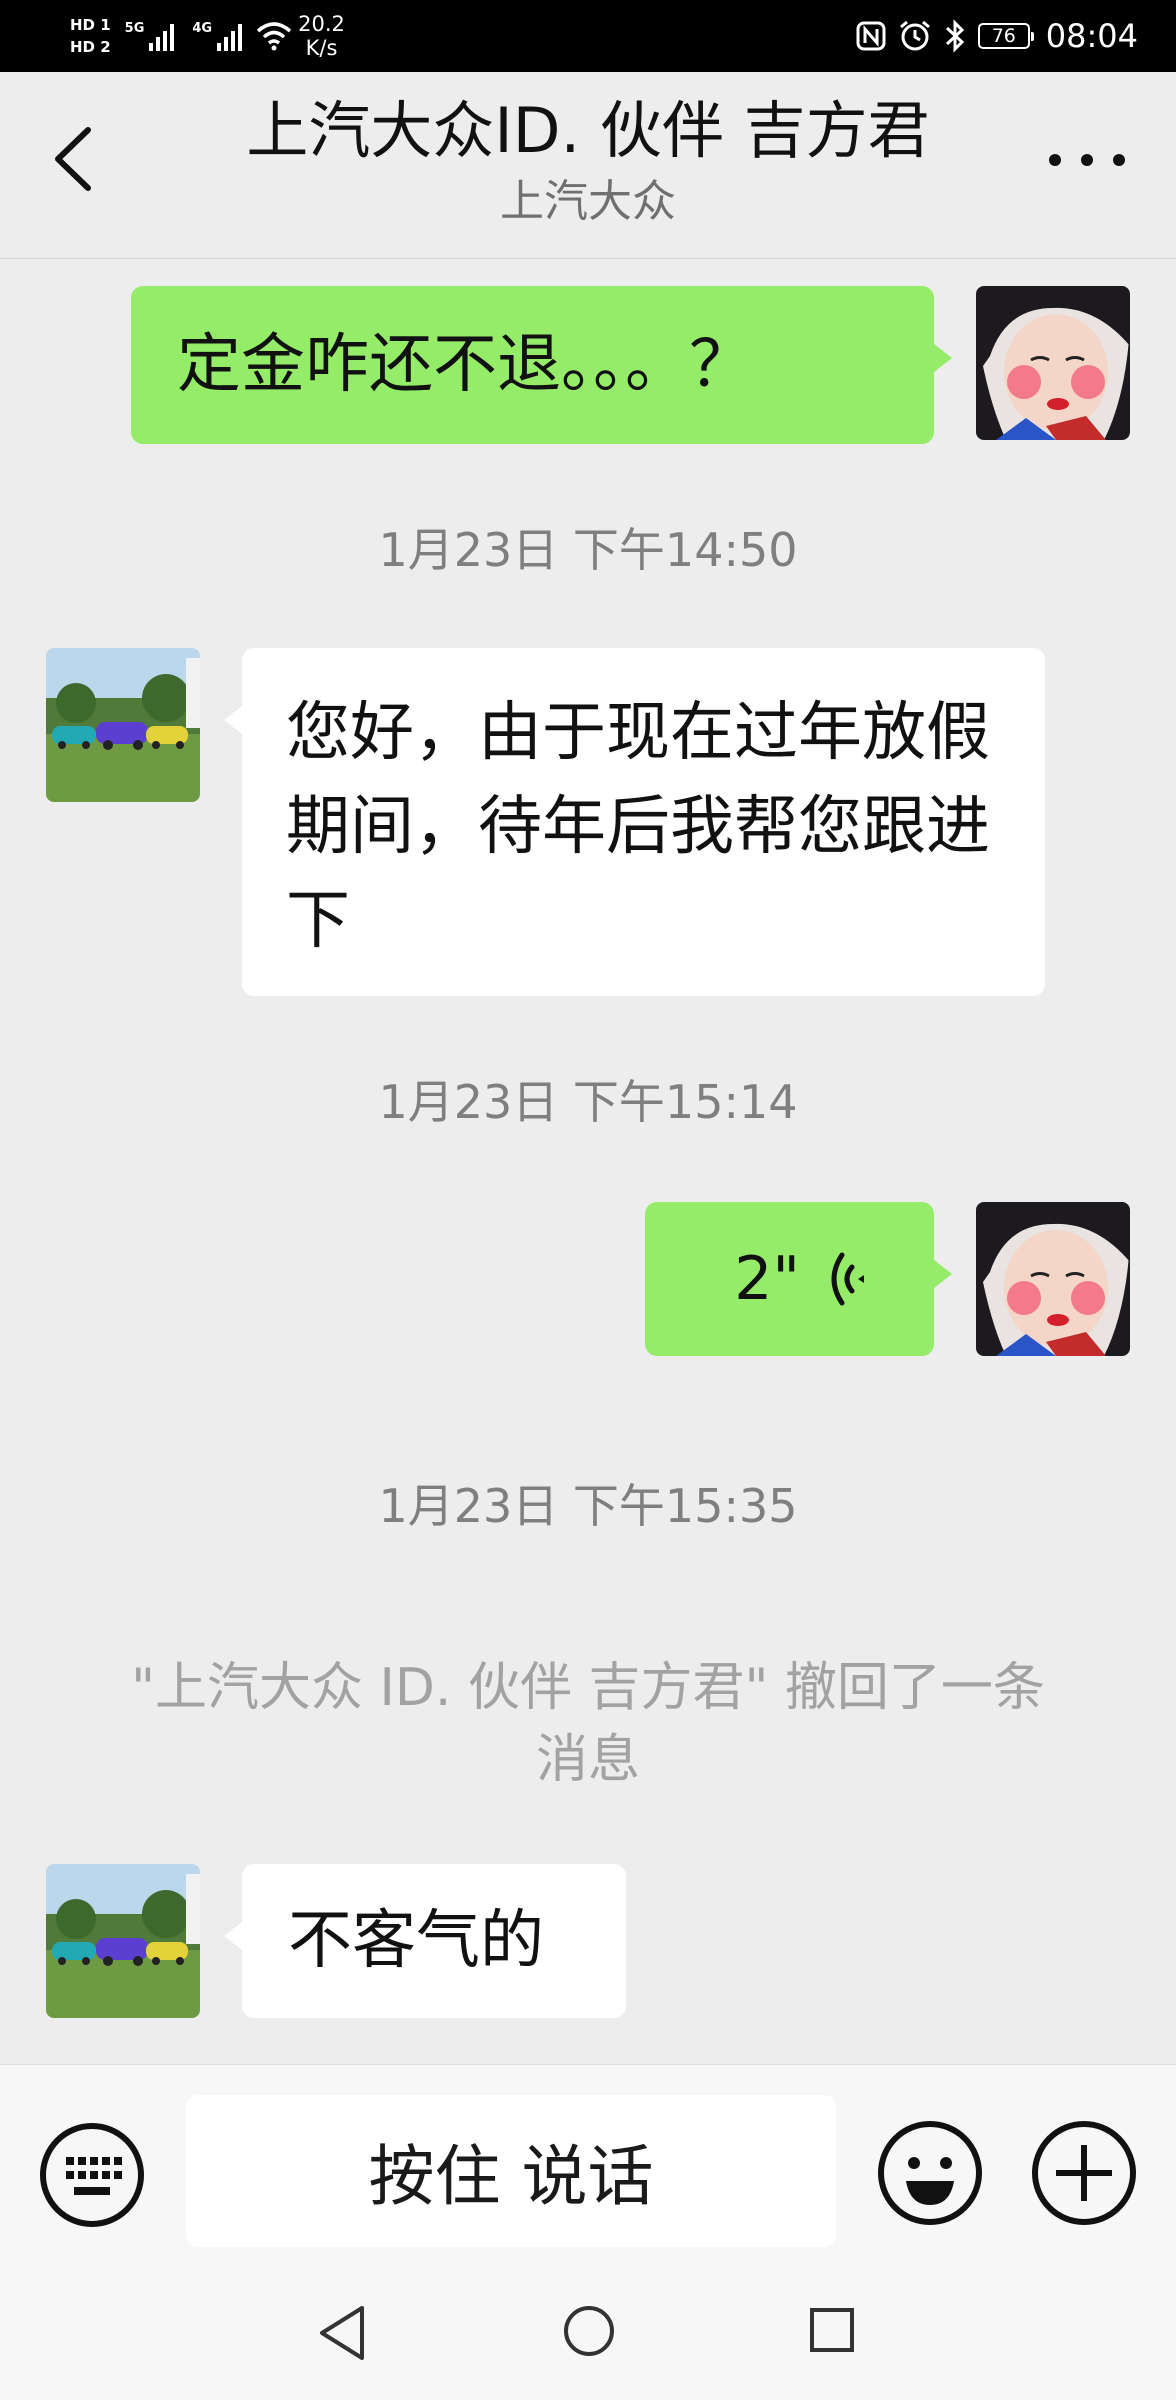 This screenshot has width=1176, height=2400. I want to click on system-nav-bar, so click(588, 2332).